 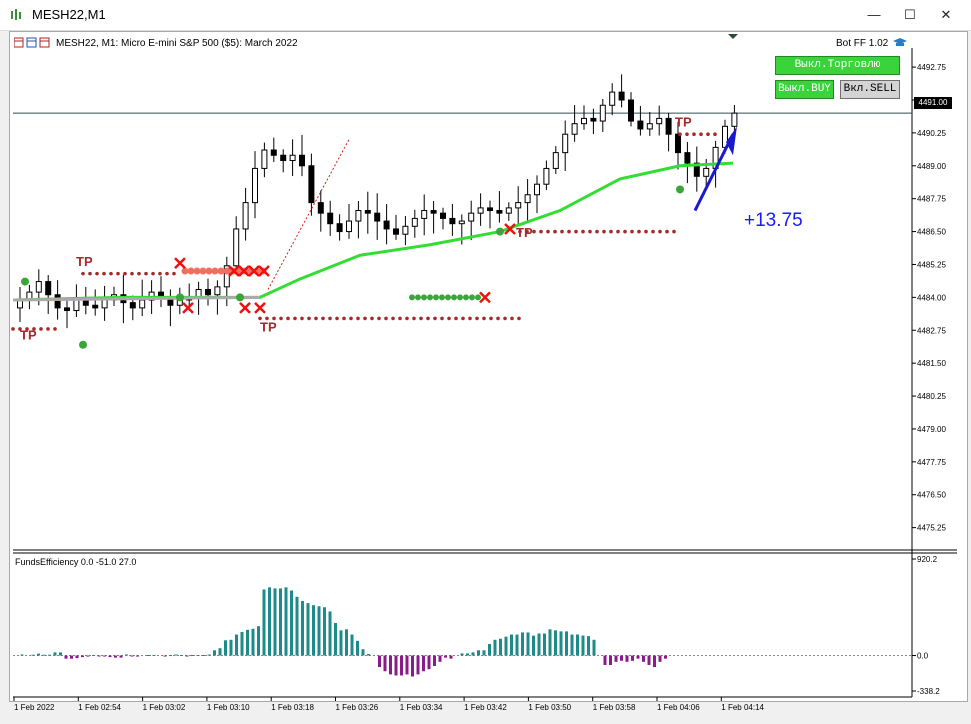 I want to click on price-axis-label: 4475.25, so click(x=931, y=528).